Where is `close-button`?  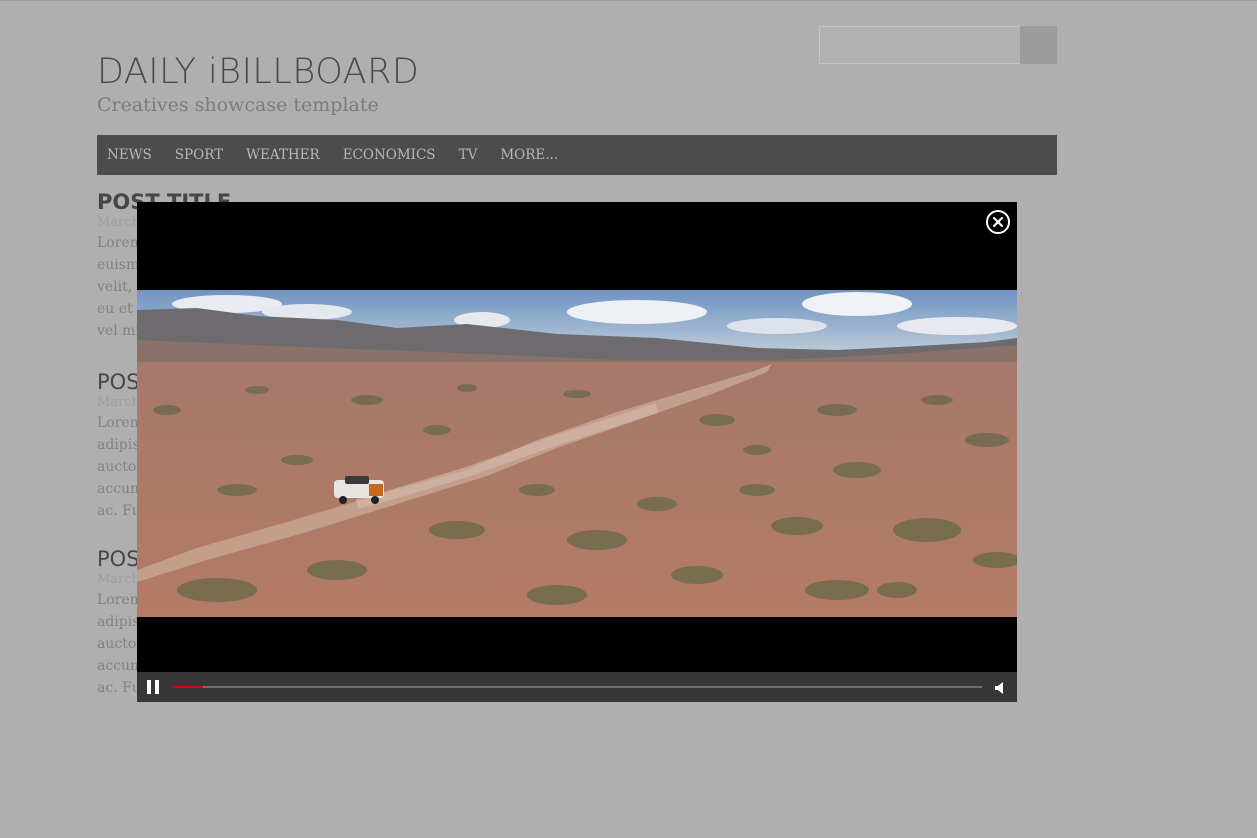
close-button is located at coordinates (998, 222).